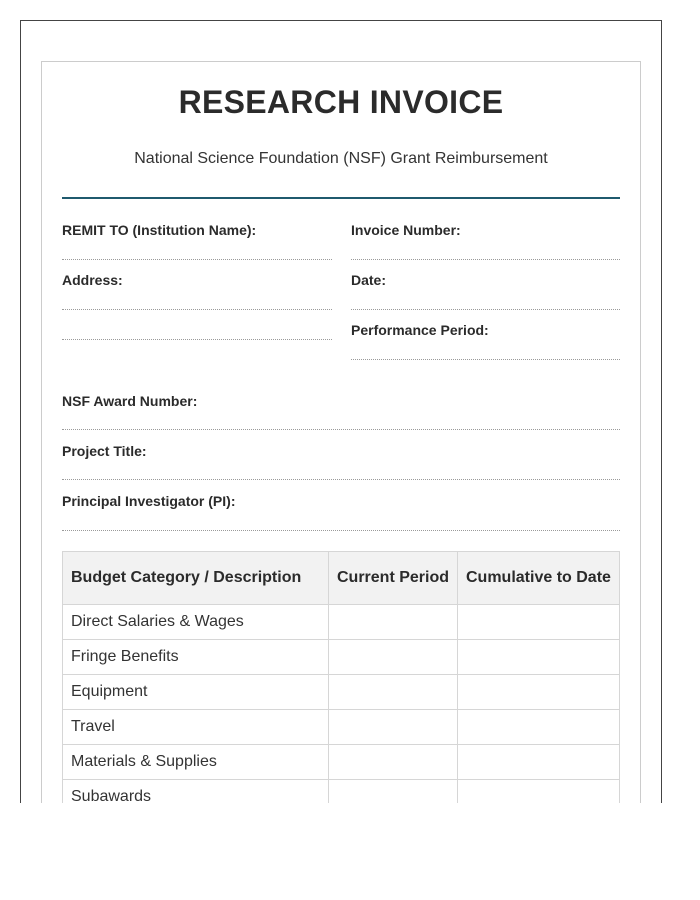 This screenshot has width=700, height=900. I want to click on performance-period-line, so click(485, 359).